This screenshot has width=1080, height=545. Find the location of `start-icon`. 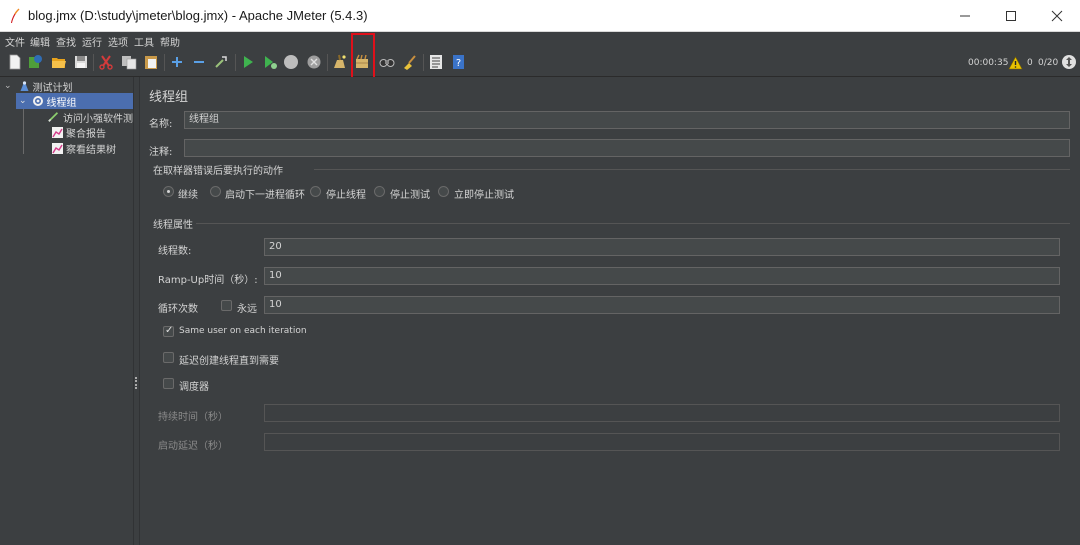

start-icon is located at coordinates (248, 62).